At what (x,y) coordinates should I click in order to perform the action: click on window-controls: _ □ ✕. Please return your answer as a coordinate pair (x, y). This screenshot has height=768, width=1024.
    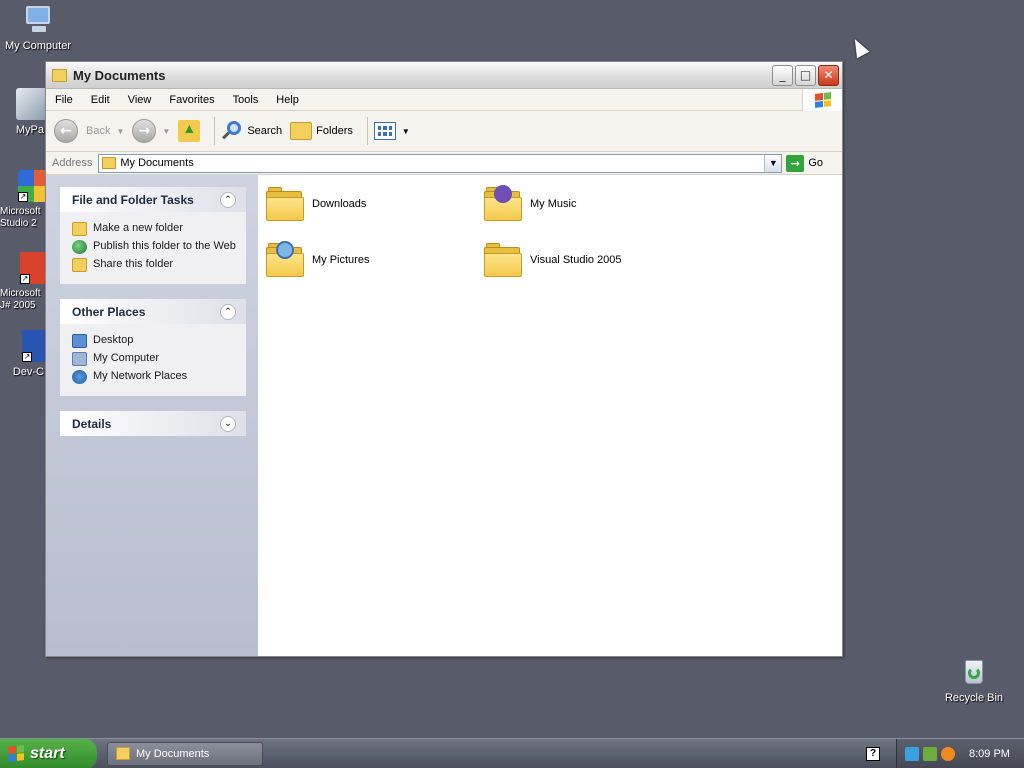
    Looking at the image, I should click on (805, 75).